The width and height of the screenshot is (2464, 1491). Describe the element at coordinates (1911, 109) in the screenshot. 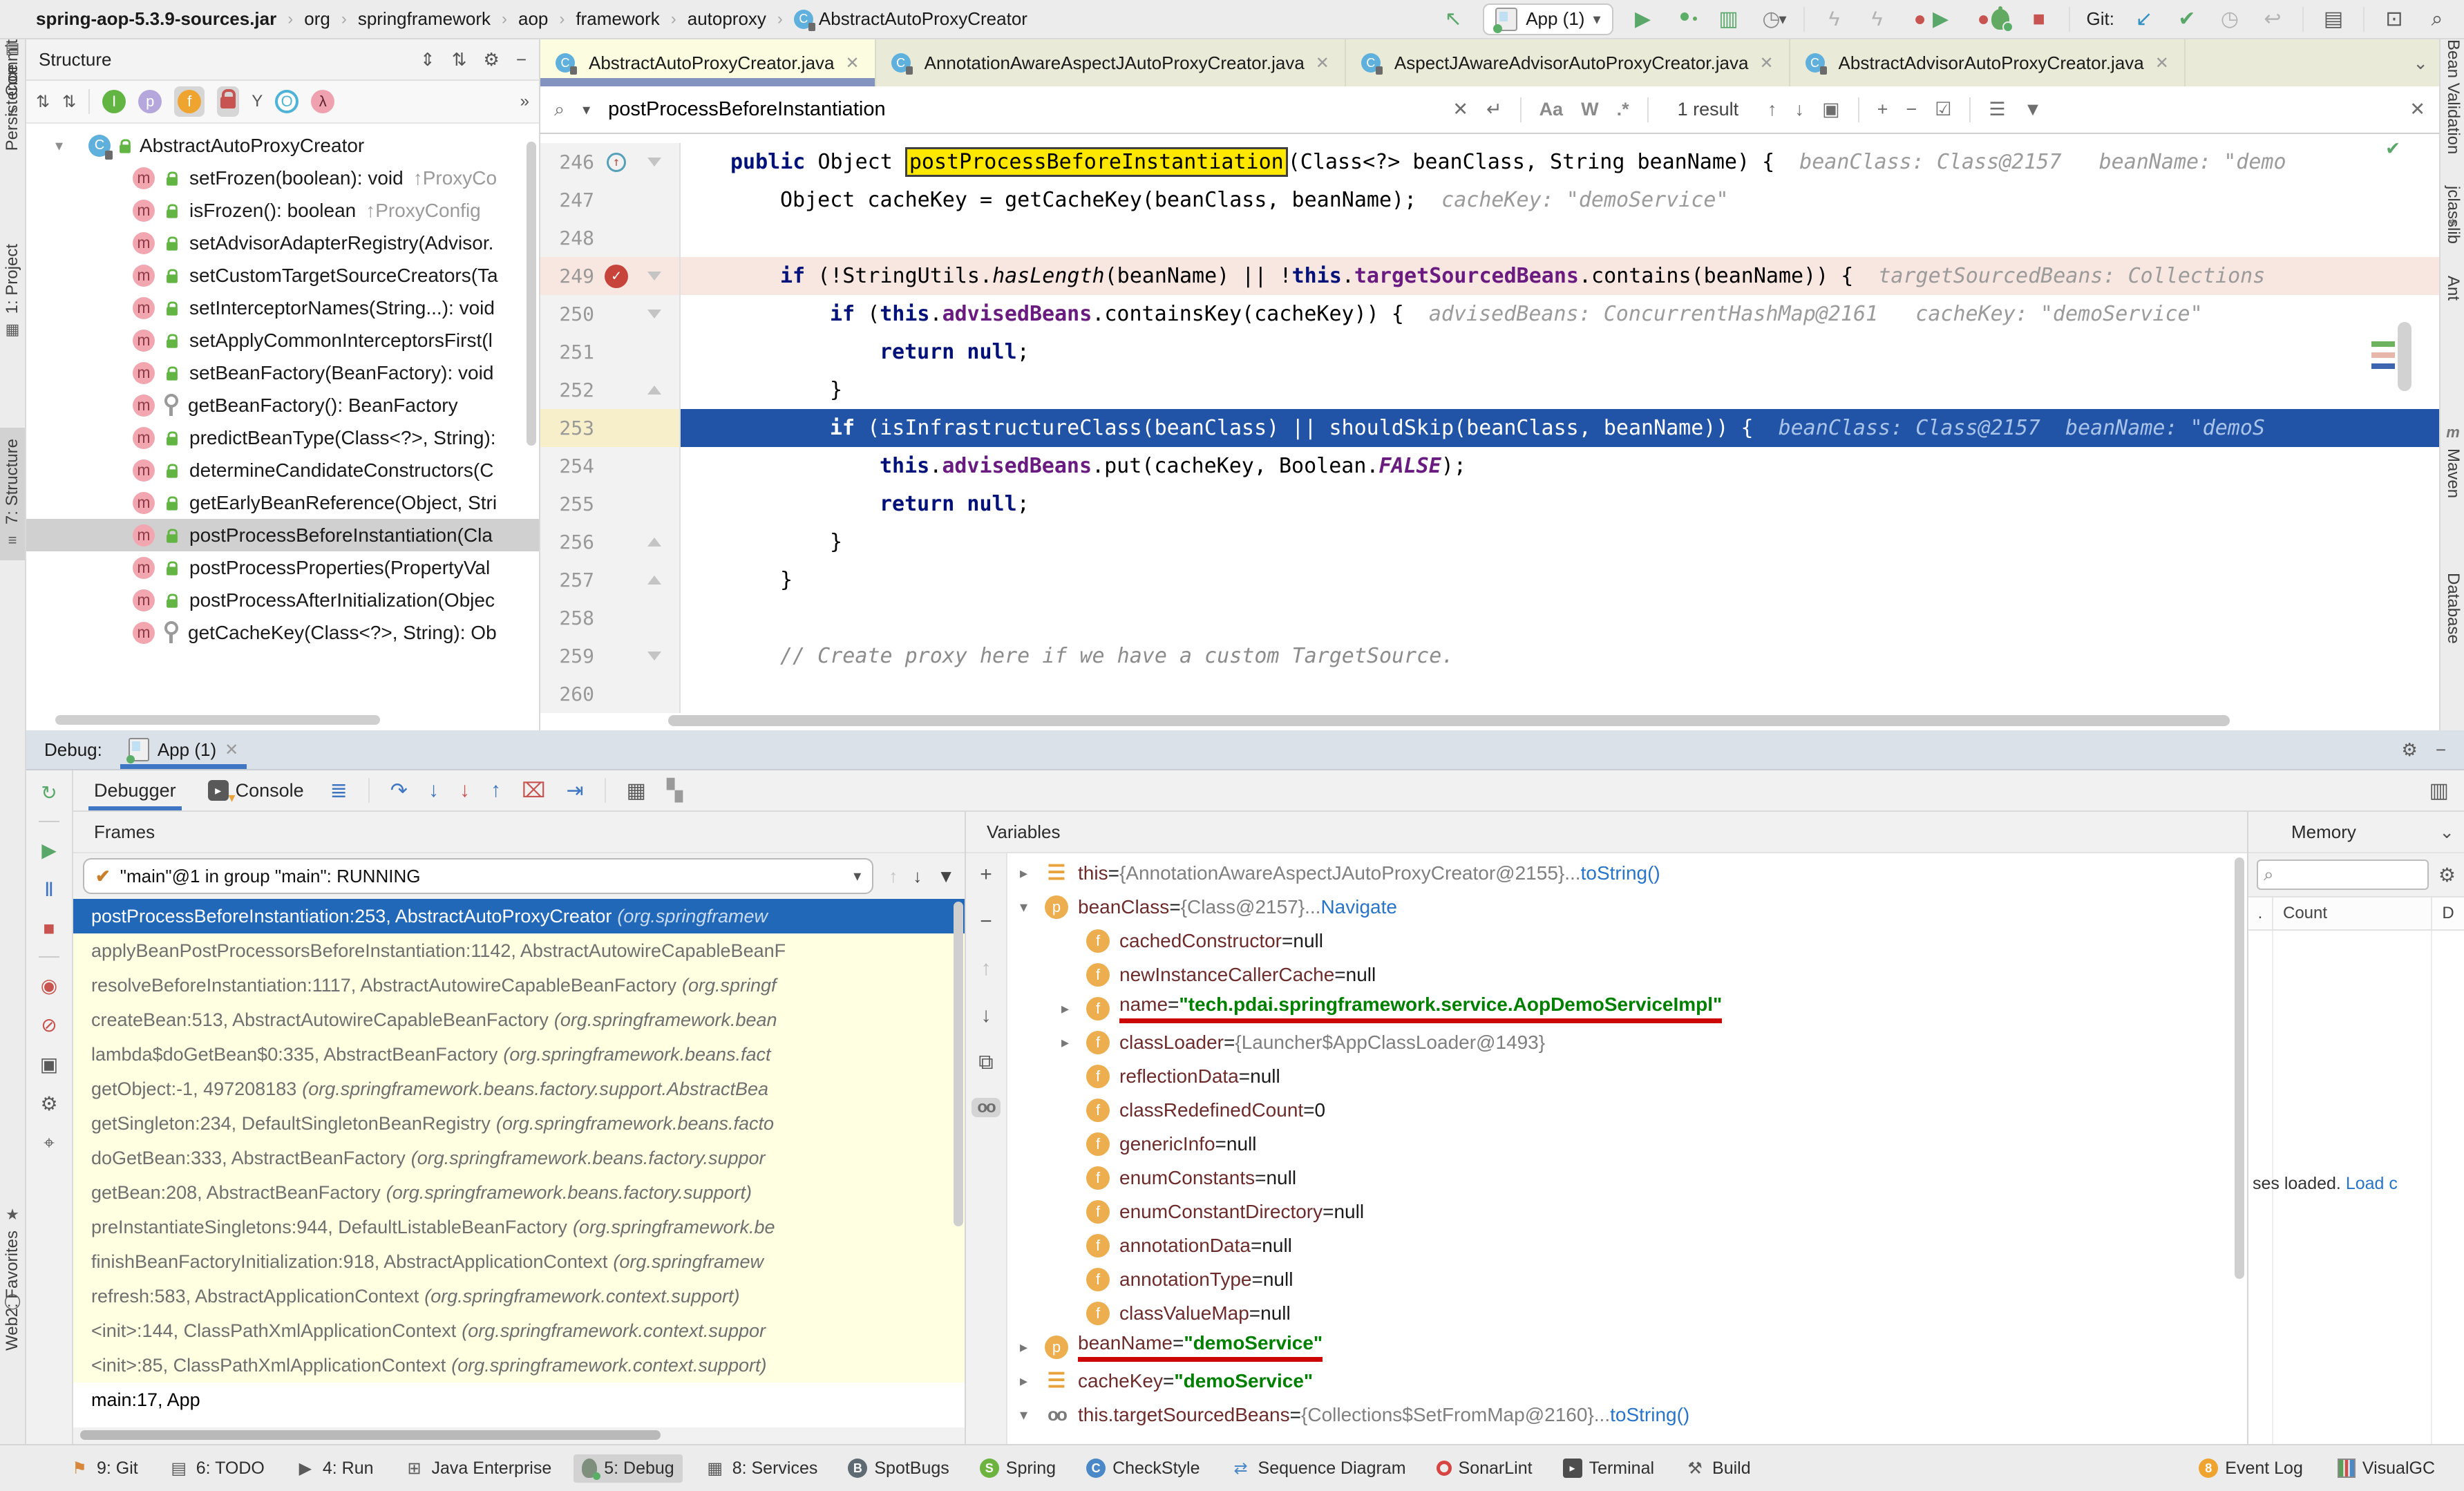

I see `remove-selection-icon: −` at that location.